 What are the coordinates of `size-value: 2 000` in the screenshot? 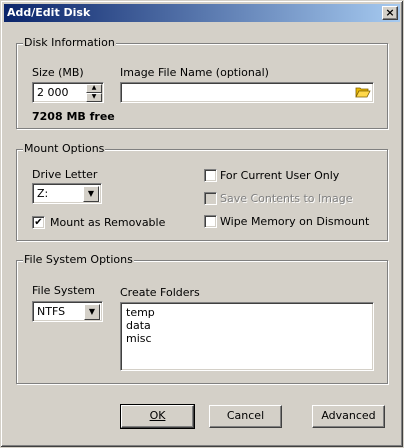 It's located at (53, 92).